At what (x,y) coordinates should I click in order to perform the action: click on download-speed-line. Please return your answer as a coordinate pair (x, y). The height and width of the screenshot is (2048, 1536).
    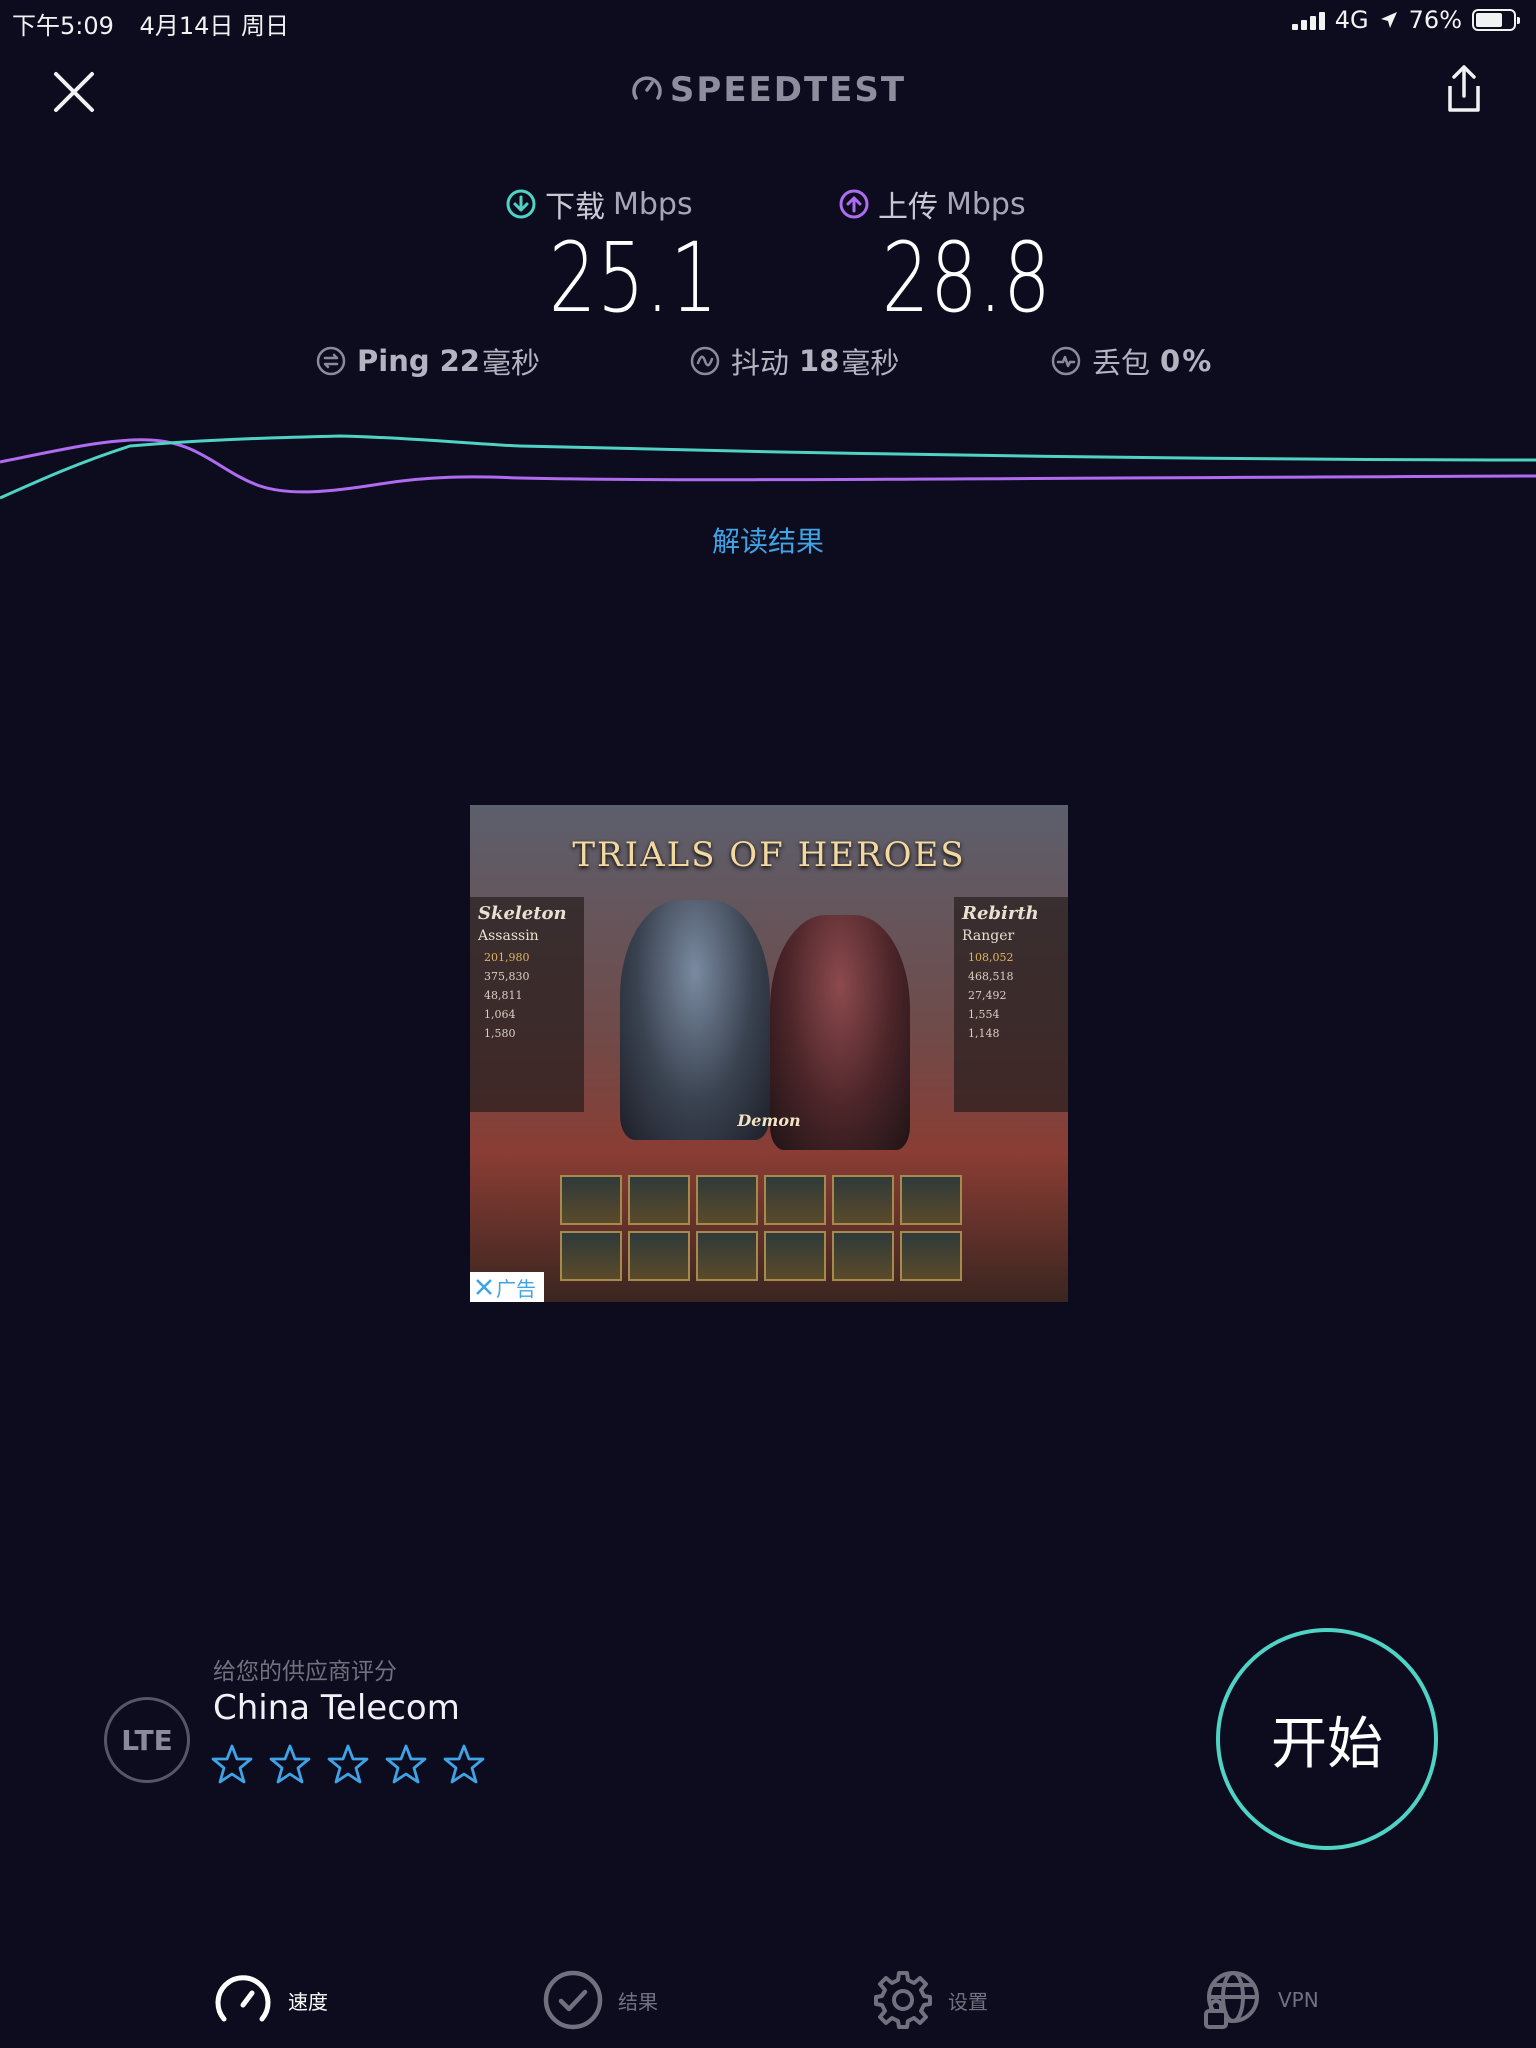
    Looking at the image, I should click on (768, 467).